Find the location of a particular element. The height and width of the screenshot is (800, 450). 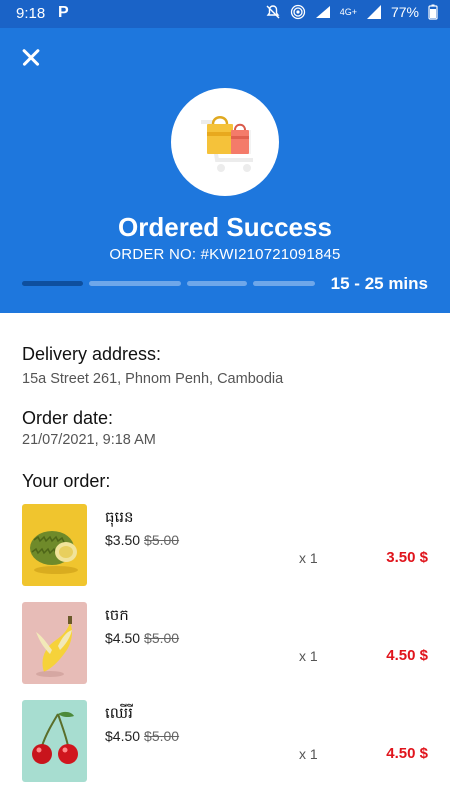

banana-image is located at coordinates (54, 643).